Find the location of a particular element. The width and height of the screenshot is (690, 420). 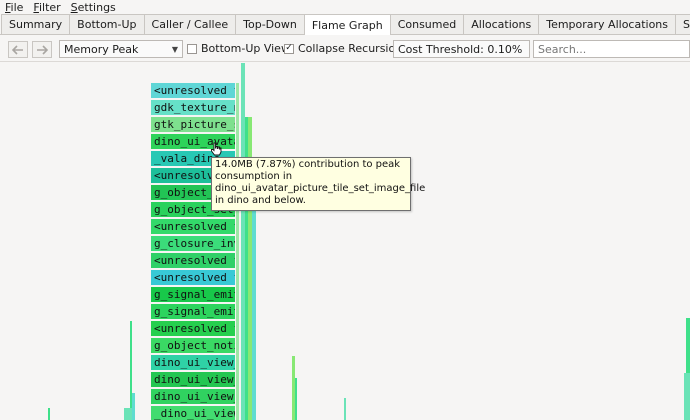

bottom-up-view-label: Bottom-Up View is located at coordinates (245, 48).